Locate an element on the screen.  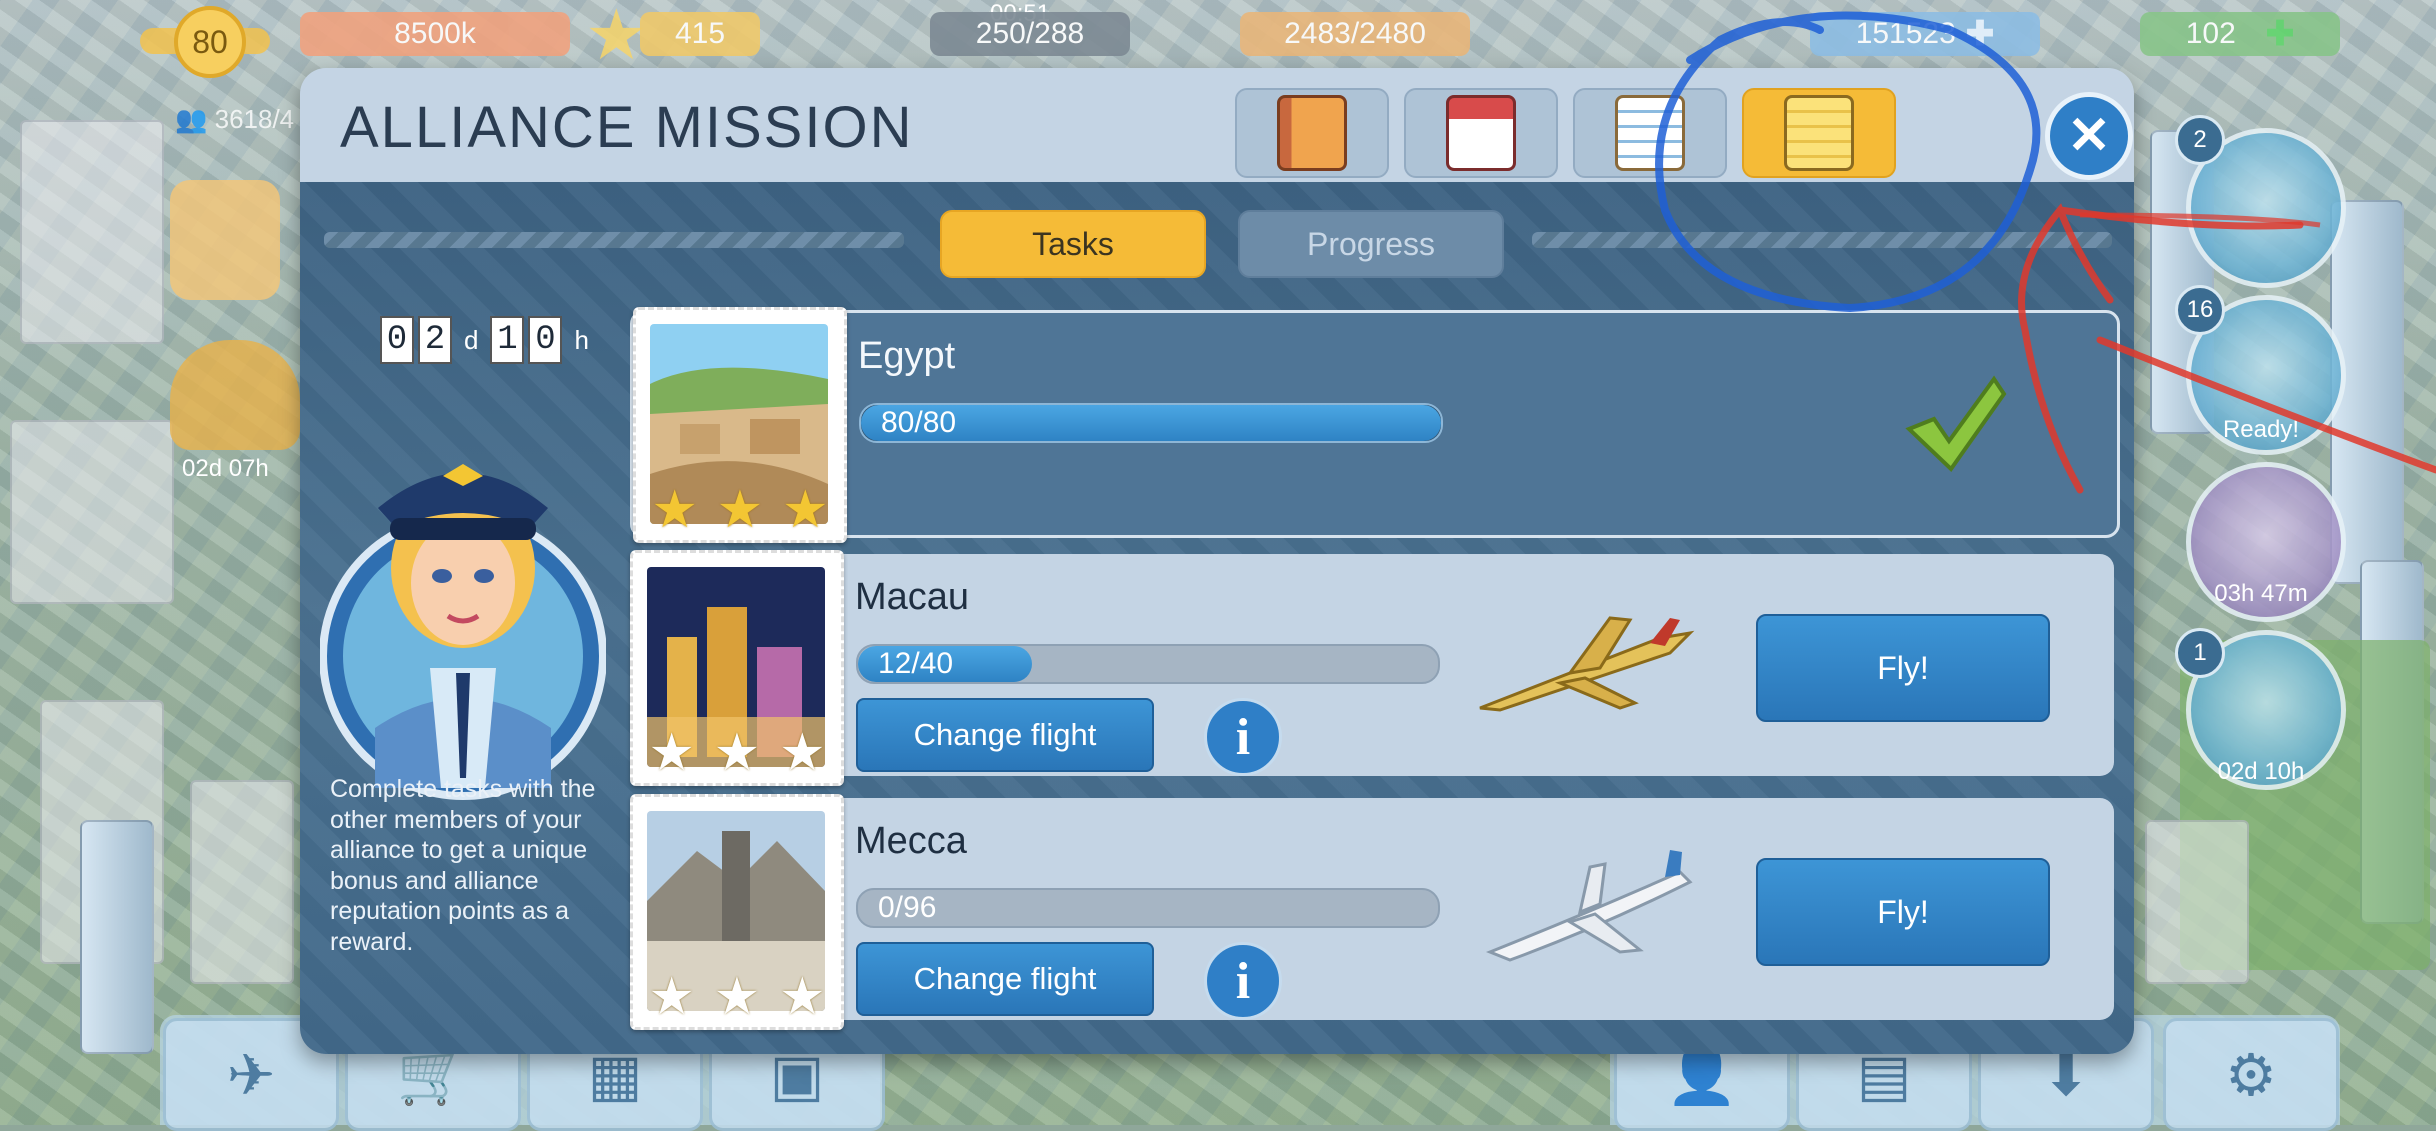
radar-status: Ready! is located at coordinates (2261, 429).